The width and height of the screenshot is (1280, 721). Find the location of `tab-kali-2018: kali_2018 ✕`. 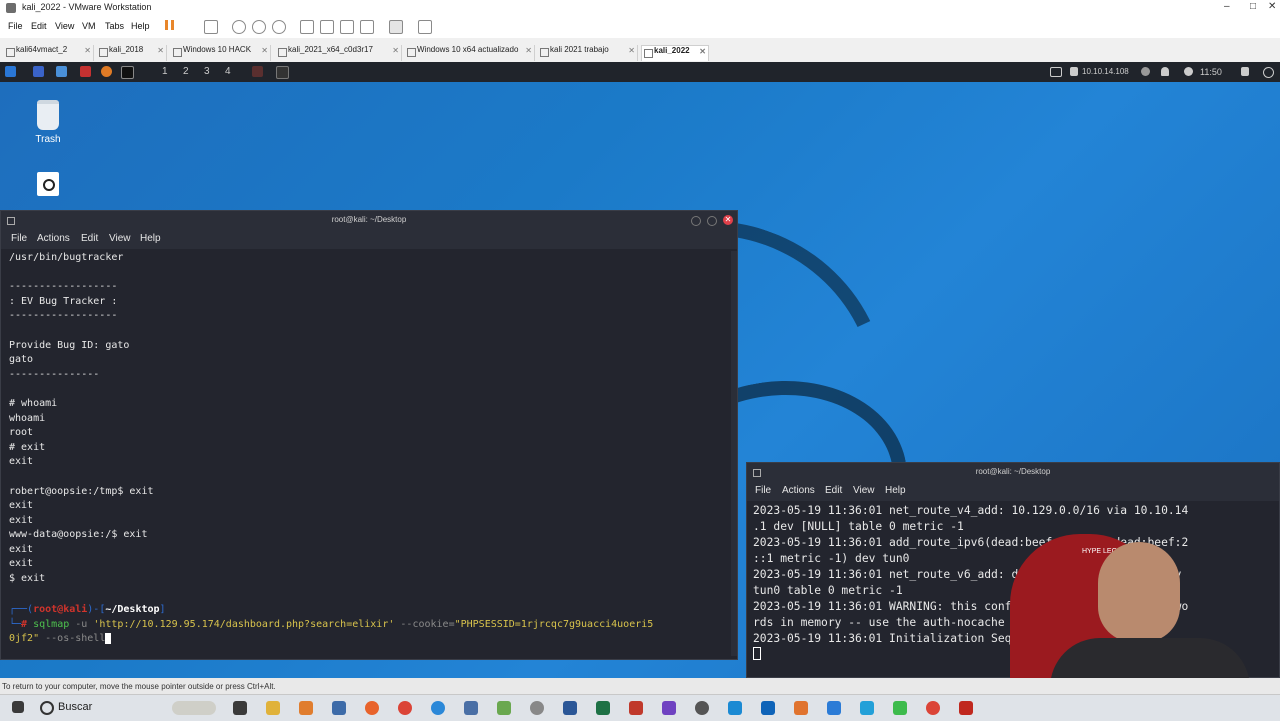

tab-kali-2018: kali_2018 ✕ is located at coordinates (132, 53).